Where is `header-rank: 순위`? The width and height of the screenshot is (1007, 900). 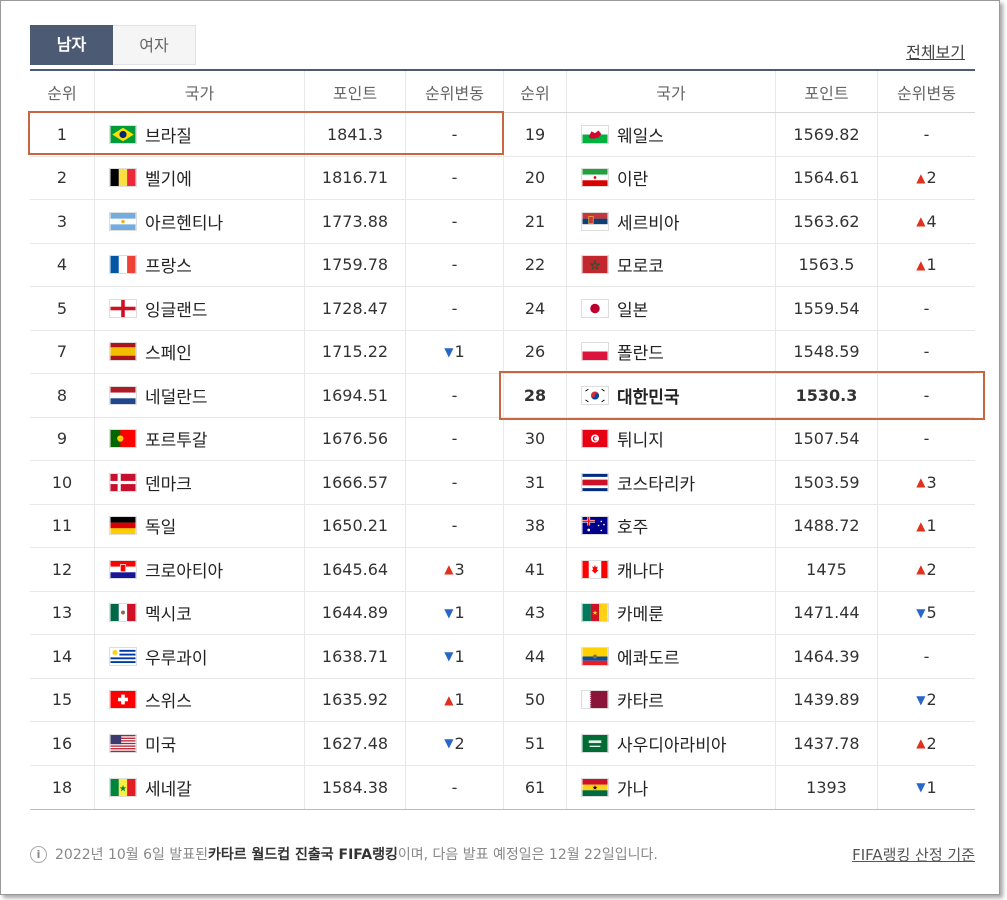 header-rank: 순위 is located at coordinates (62, 93).